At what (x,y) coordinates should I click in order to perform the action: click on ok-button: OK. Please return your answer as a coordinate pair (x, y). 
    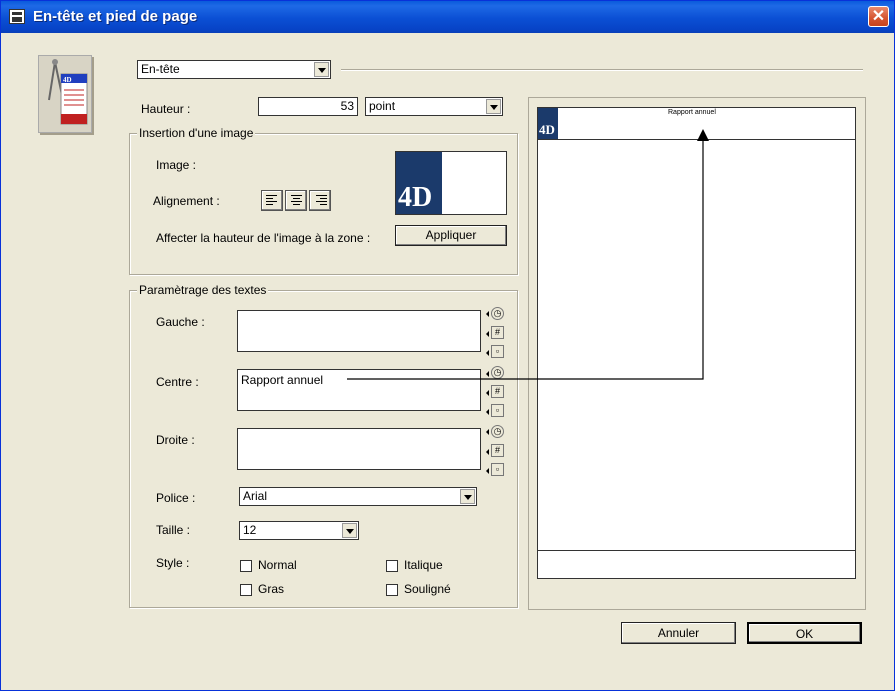
    Looking at the image, I should click on (804, 633).